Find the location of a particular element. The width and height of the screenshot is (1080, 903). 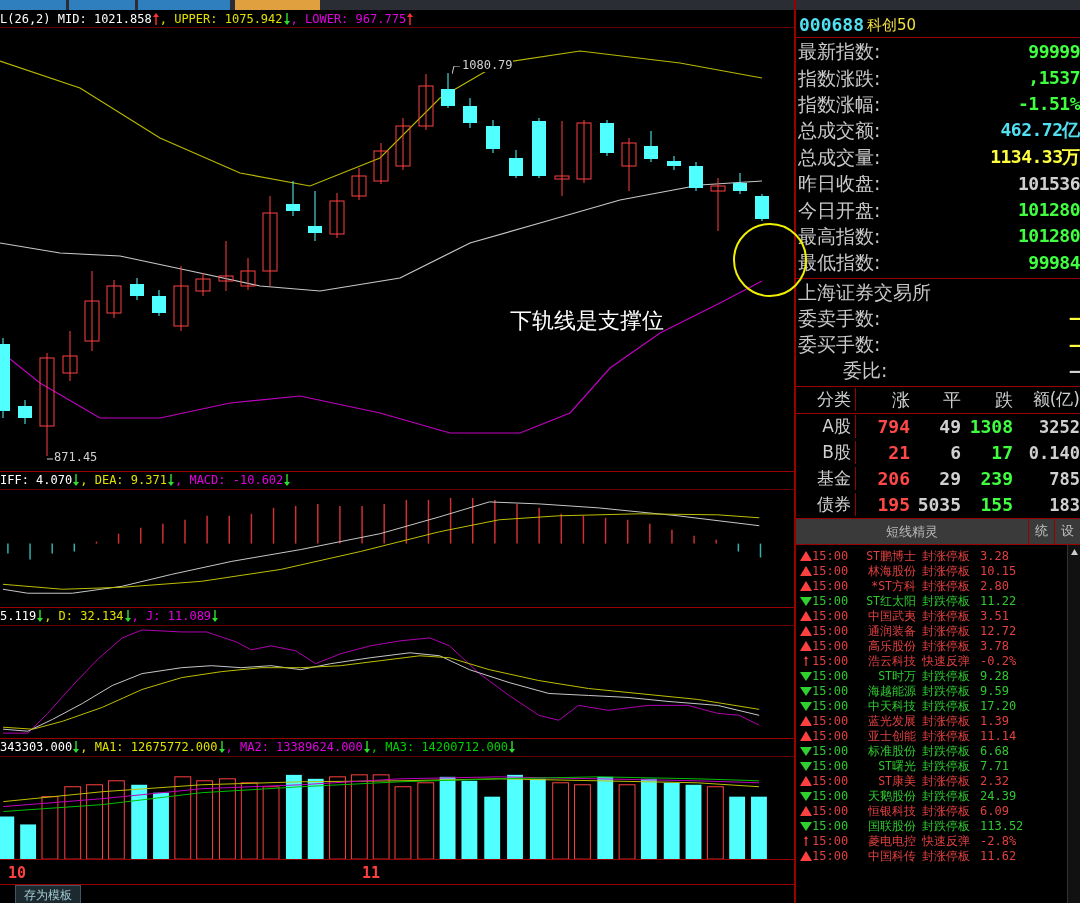

index-code: 000688 is located at coordinates (832, 24).